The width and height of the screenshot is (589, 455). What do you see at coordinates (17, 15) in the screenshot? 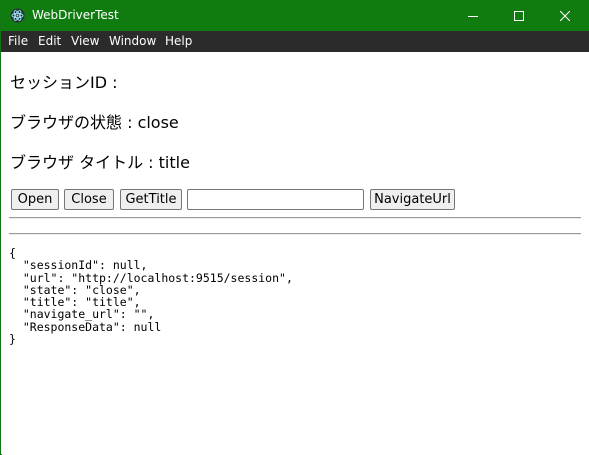
I see `electron-app-icon` at bounding box center [17, 15].